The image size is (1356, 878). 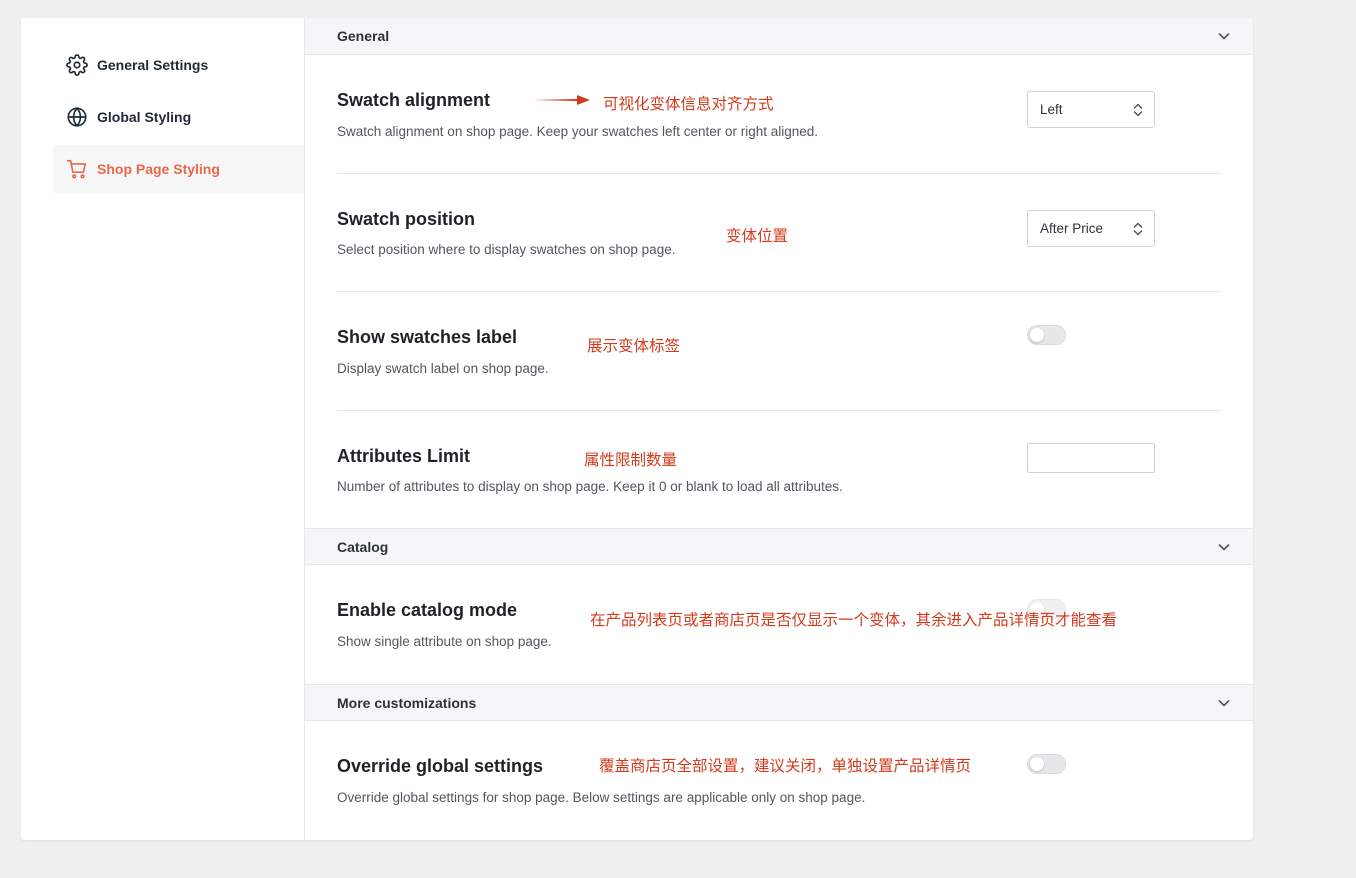 I want to click on sidebar-item-label: General Settings, so click(x=153, y=65).